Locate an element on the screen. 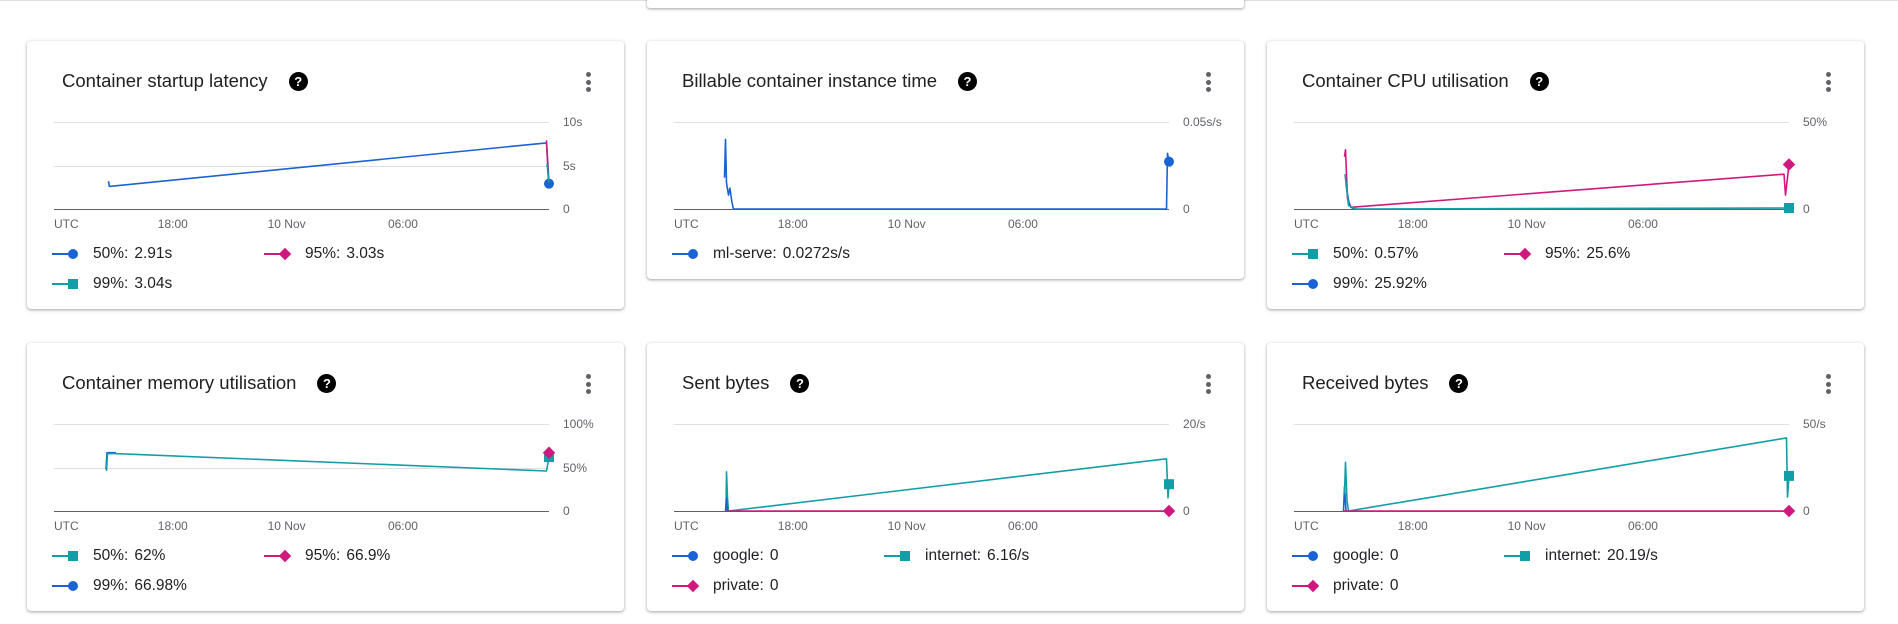  y-tick-label: 20/s is located at coordinates (1194, 424).